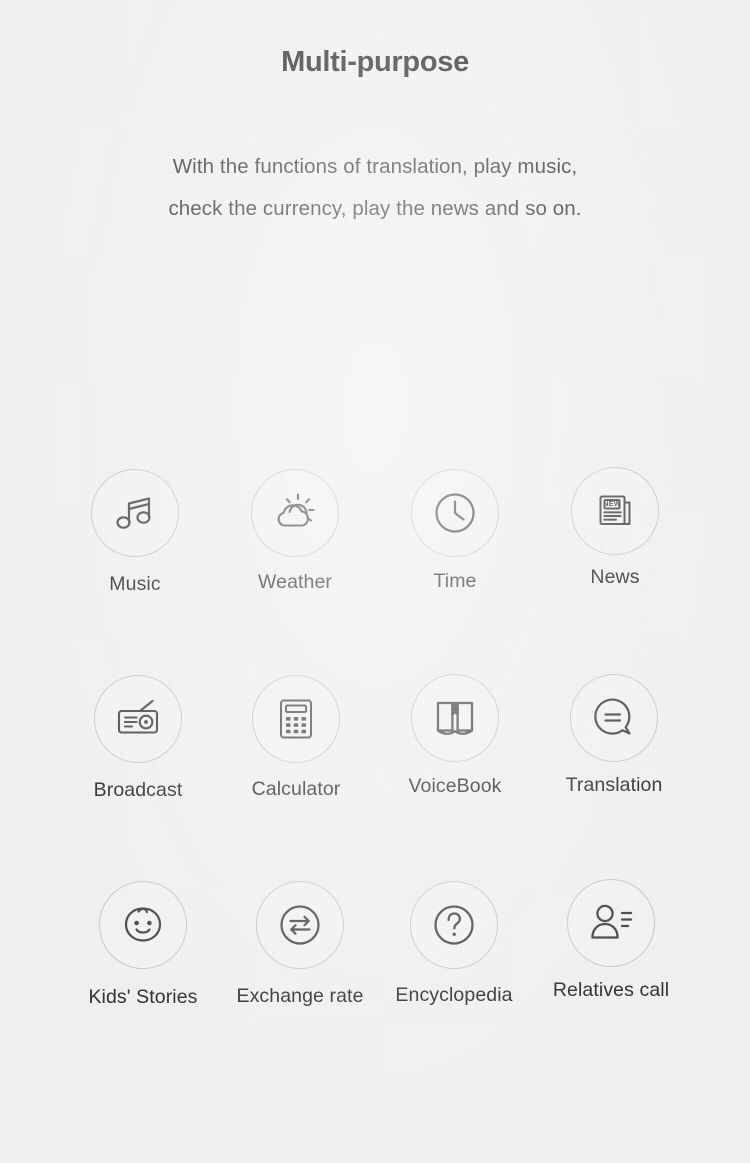 The height and width of the screenshot is (1163, 750). I want to click on feature-label: Translation, so click(614, 785).